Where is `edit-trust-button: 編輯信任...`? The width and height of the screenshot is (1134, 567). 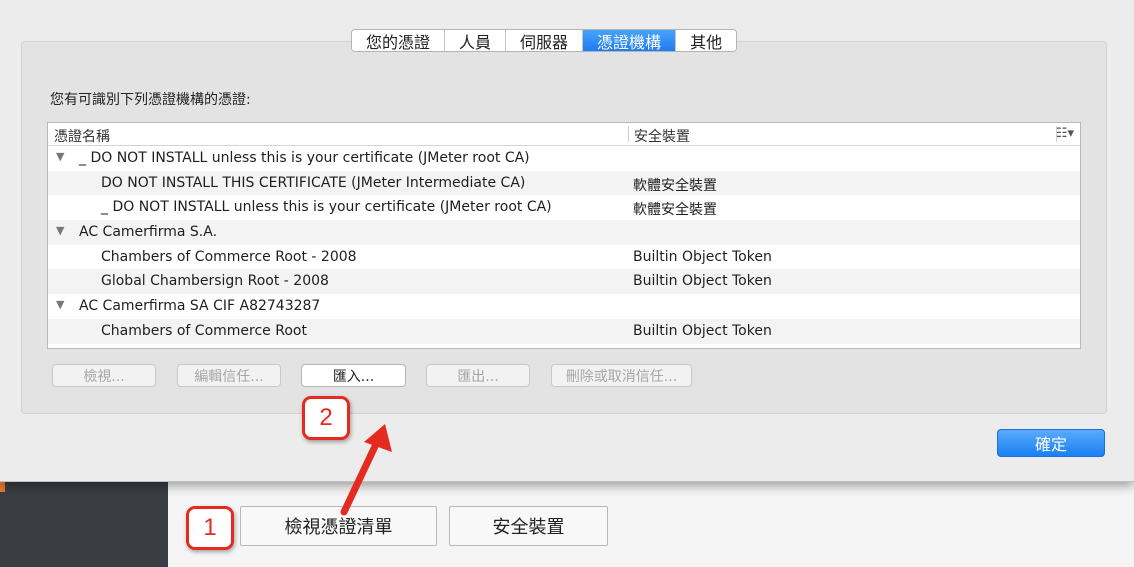
edit-trust-button: 編輯信任... is located at coordinates (229, 375).